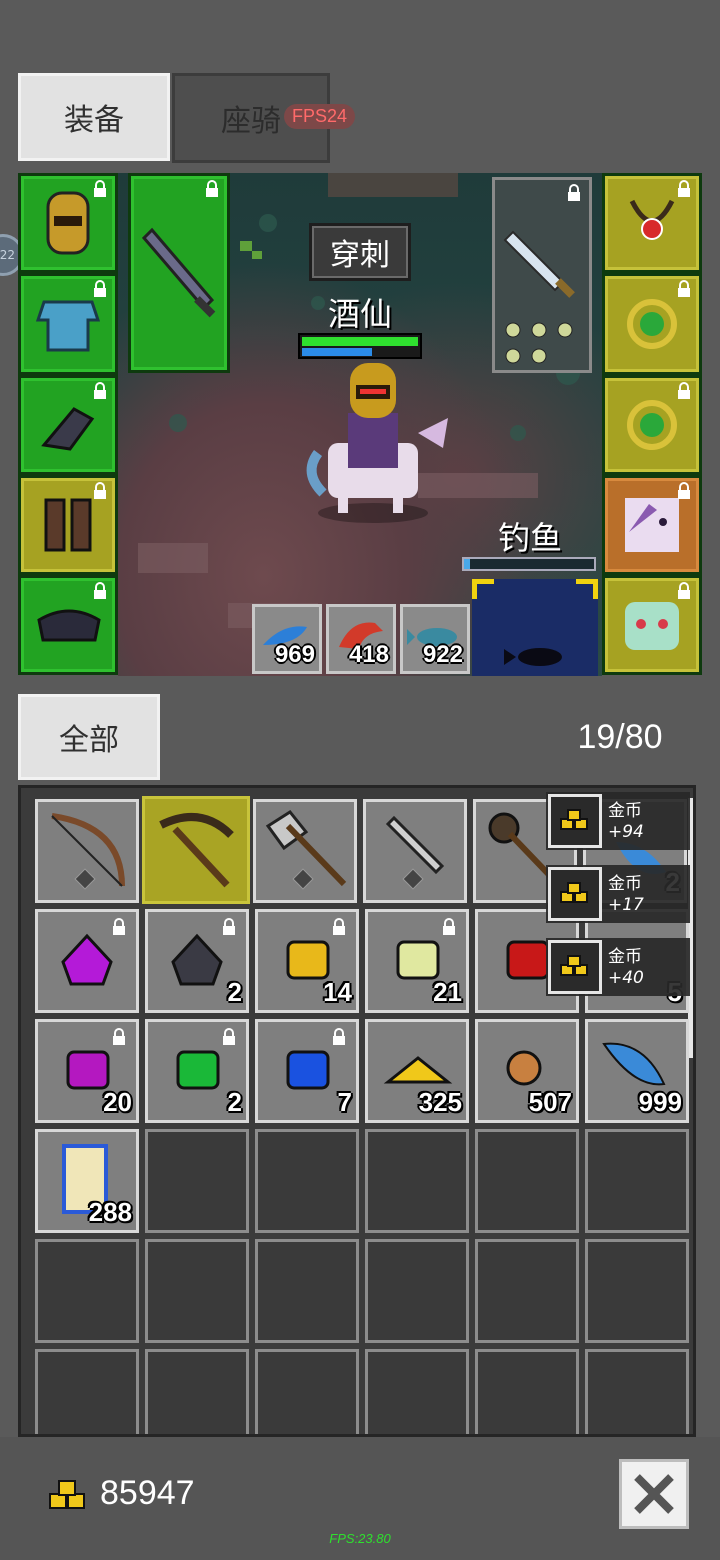 Image resolution: width=720 pixels, height=1560 pixels. What do you see at coordinates (626, 905) in the screenshot?
I see `toast-value: +17` at bounding box center [626, 905].